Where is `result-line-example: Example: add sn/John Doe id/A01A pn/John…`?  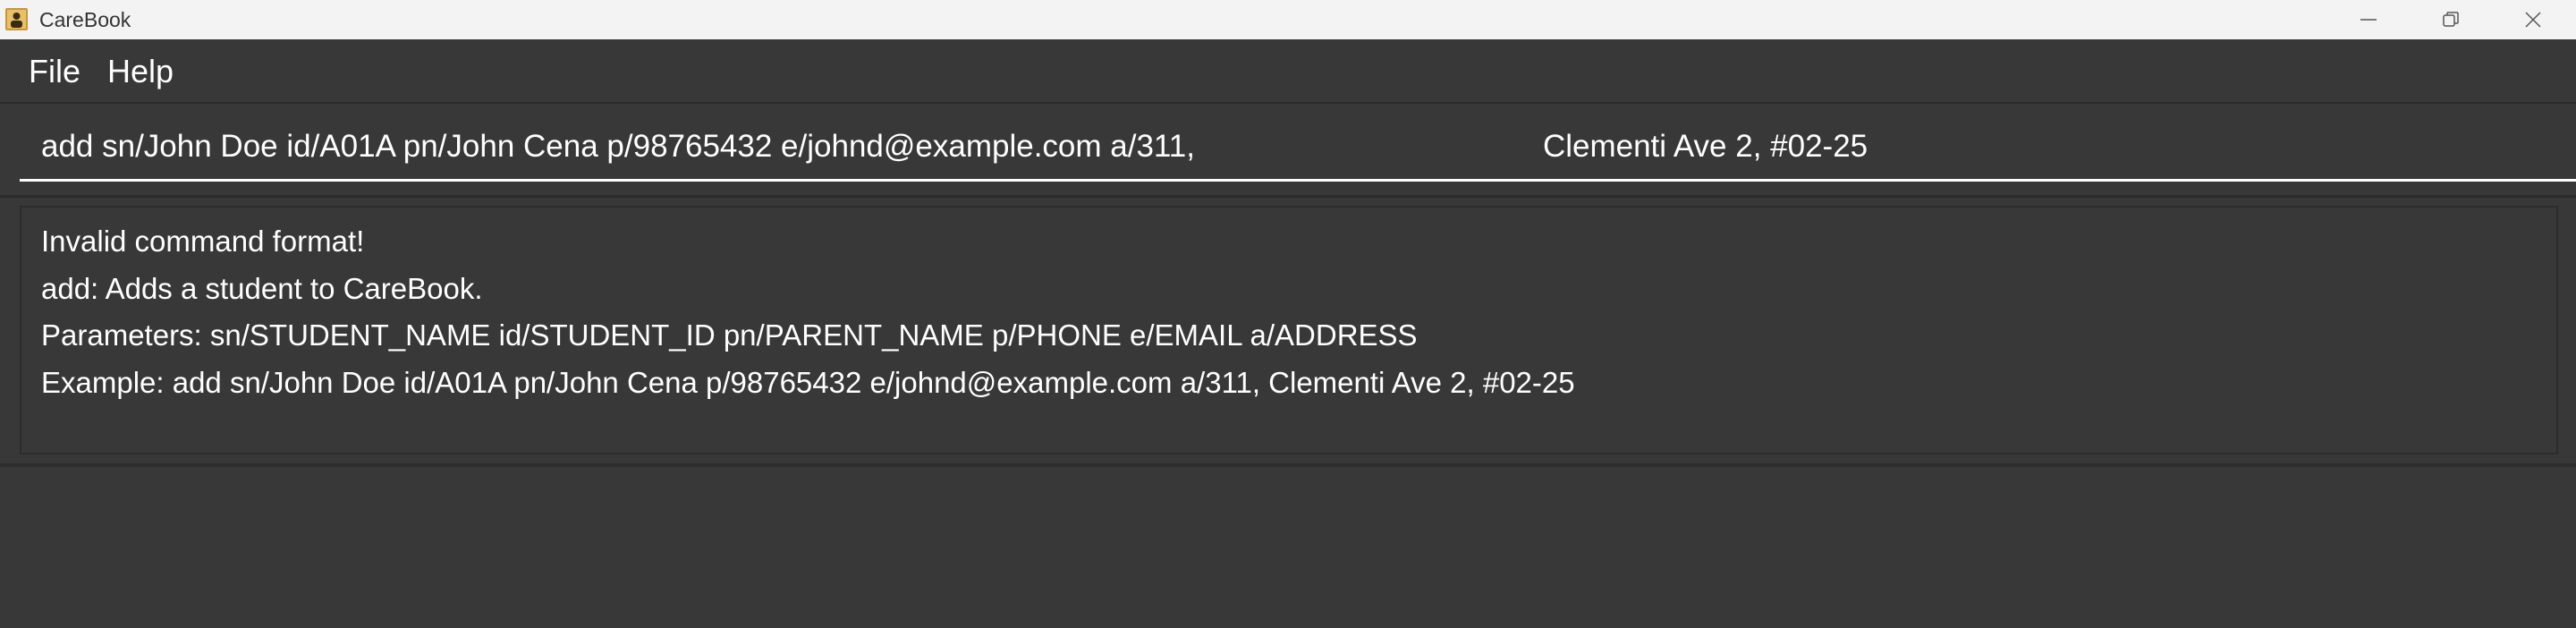
result-line-example: Example: add sn/John Doe id/A01A pn/John… is located at coordinates (808, 382).